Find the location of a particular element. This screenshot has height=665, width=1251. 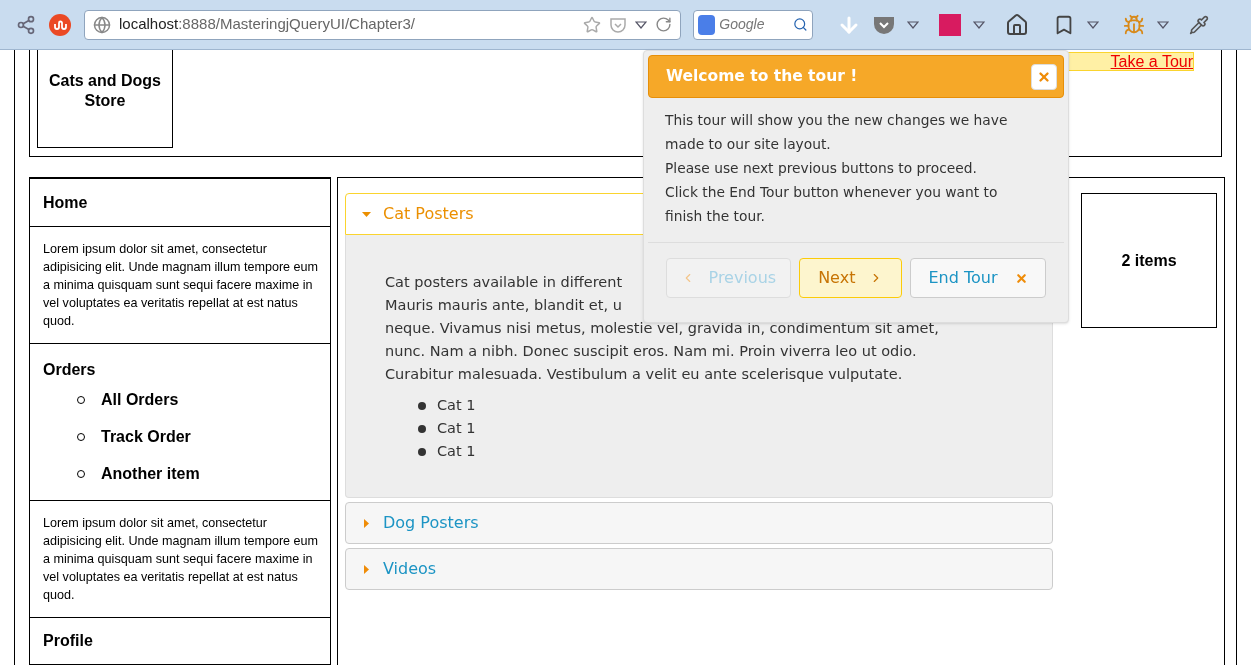

tour-text: finish the tour. is located at coordinates (715, 216).